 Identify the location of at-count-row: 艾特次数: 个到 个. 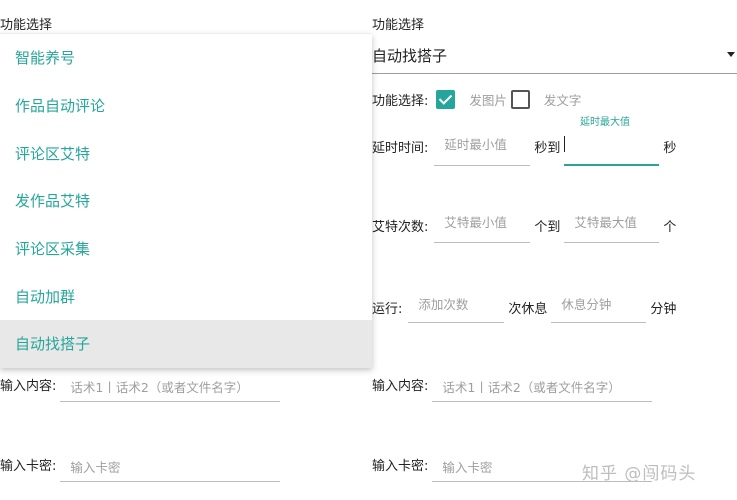
(524, 229).